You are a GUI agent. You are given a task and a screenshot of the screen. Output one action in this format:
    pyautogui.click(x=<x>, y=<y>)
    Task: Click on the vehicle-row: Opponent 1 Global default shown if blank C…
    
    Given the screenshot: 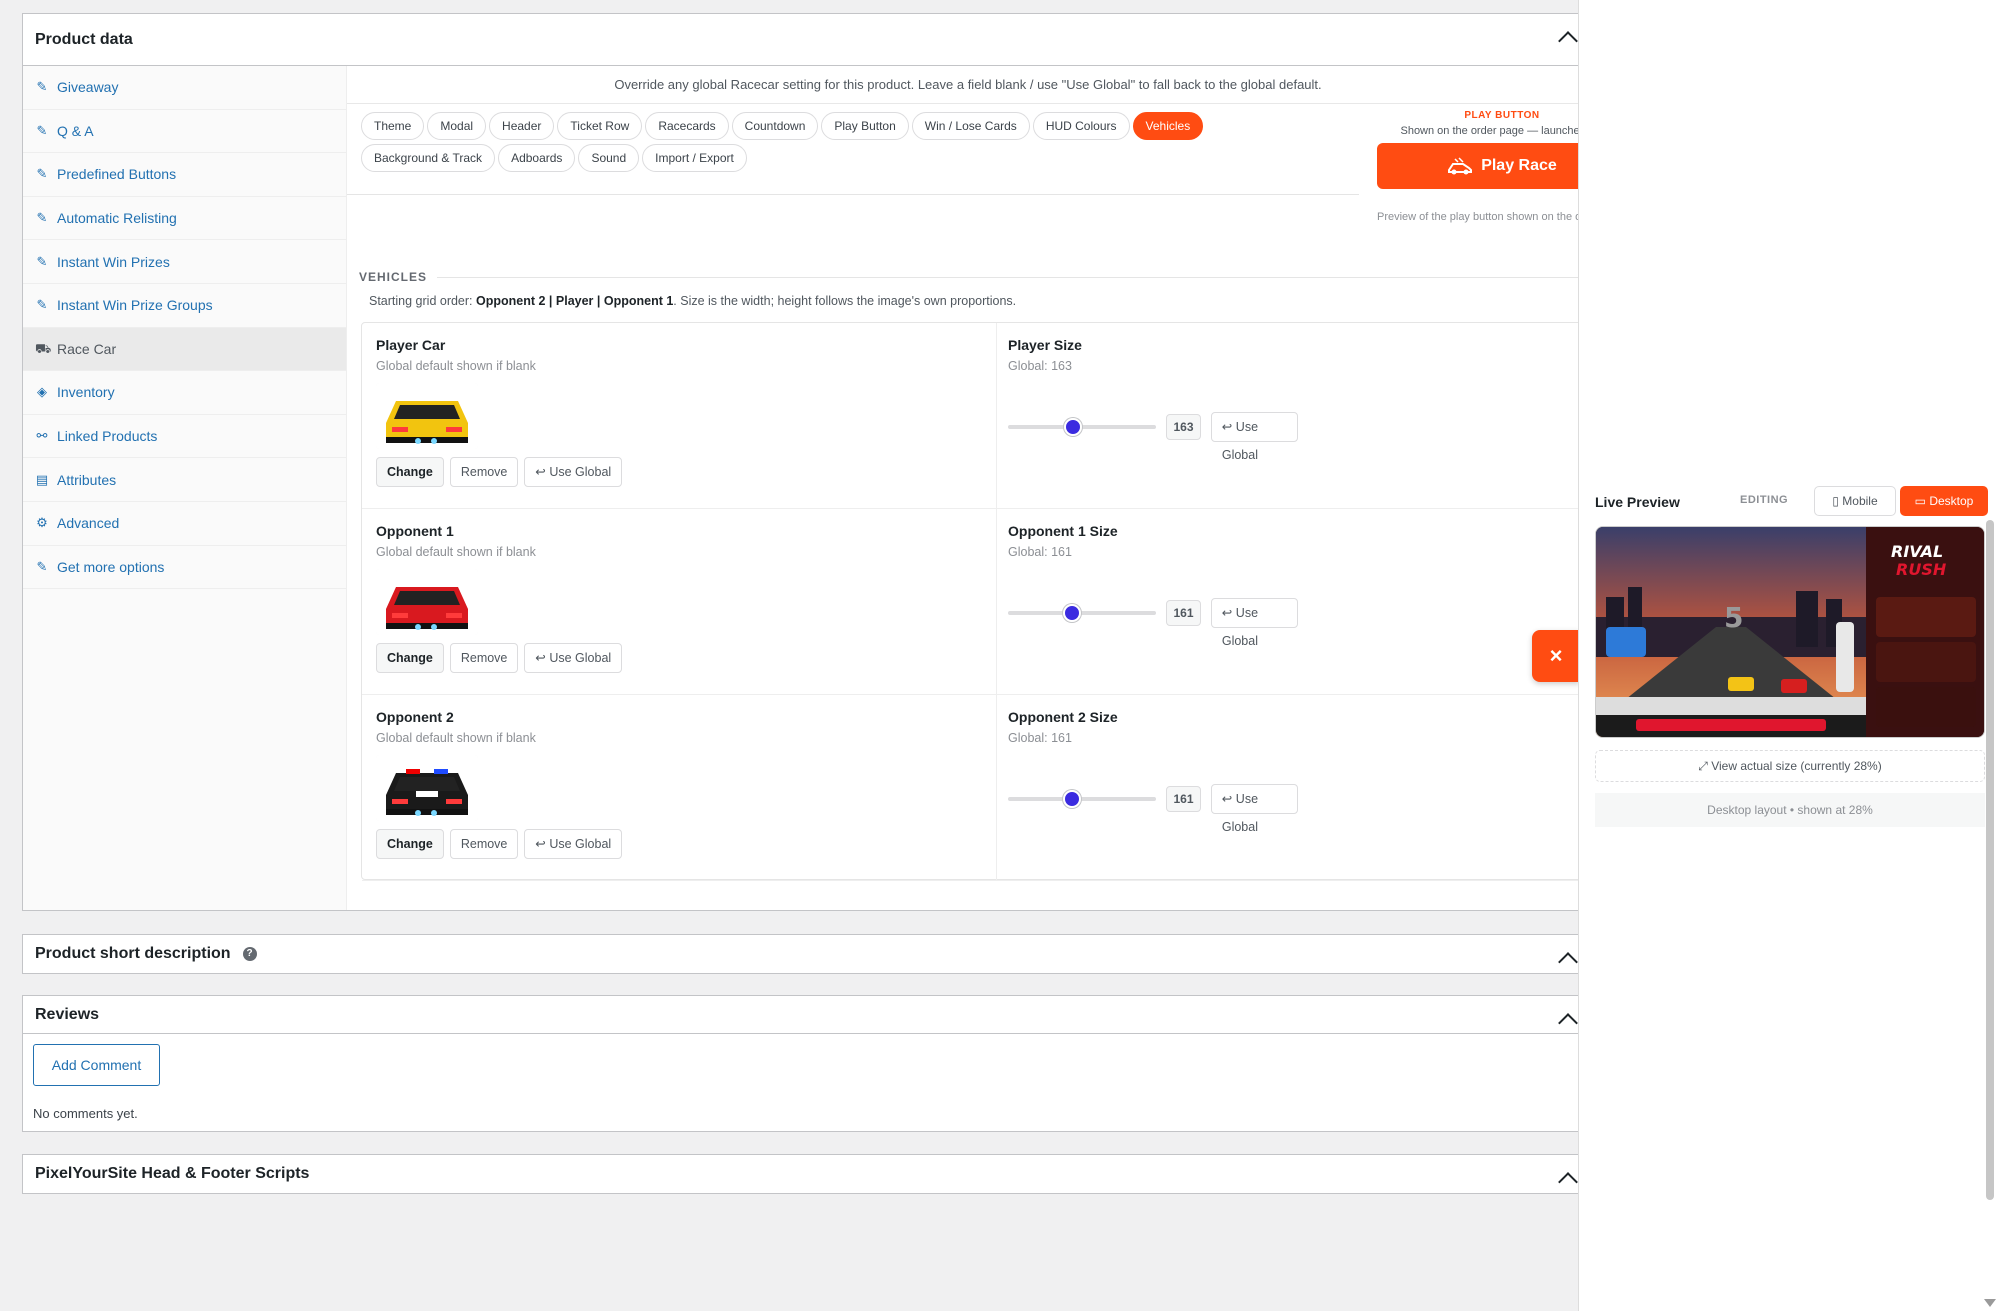 What is the action you would take?
    pyautogui.click(x=1001, y=602)
    